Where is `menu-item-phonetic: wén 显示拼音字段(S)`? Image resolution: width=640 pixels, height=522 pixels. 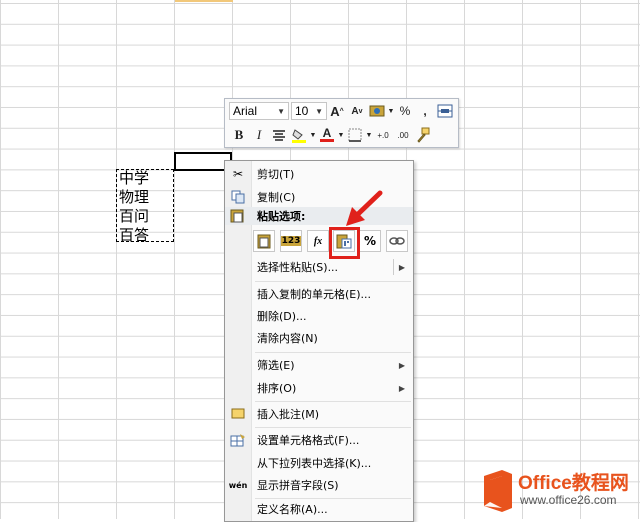 menu-item-phonetic: wén 显示拼音字段(S) is located at coordinates (319, 485).